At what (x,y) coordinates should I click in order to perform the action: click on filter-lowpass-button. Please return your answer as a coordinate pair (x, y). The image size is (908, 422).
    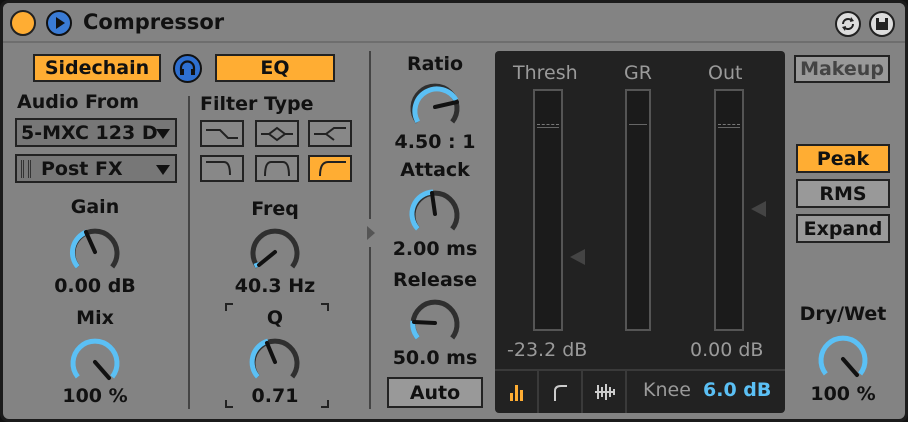
    Looking at the image, I should click on (222, 133).